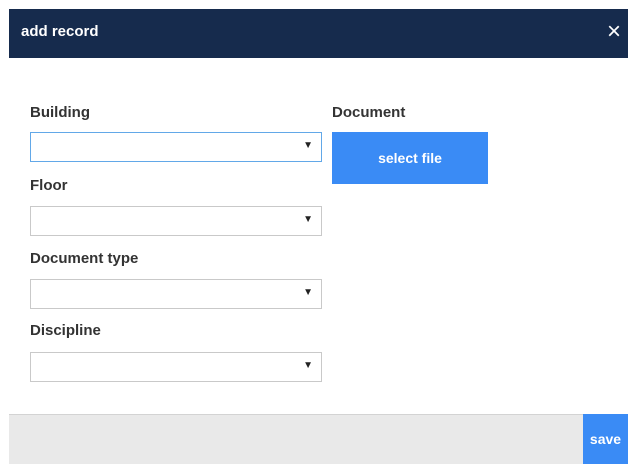 Image resolution: width=628 pixels, height=464 pixels. I want to click on discipline-select: ▼, so click(176, 367).